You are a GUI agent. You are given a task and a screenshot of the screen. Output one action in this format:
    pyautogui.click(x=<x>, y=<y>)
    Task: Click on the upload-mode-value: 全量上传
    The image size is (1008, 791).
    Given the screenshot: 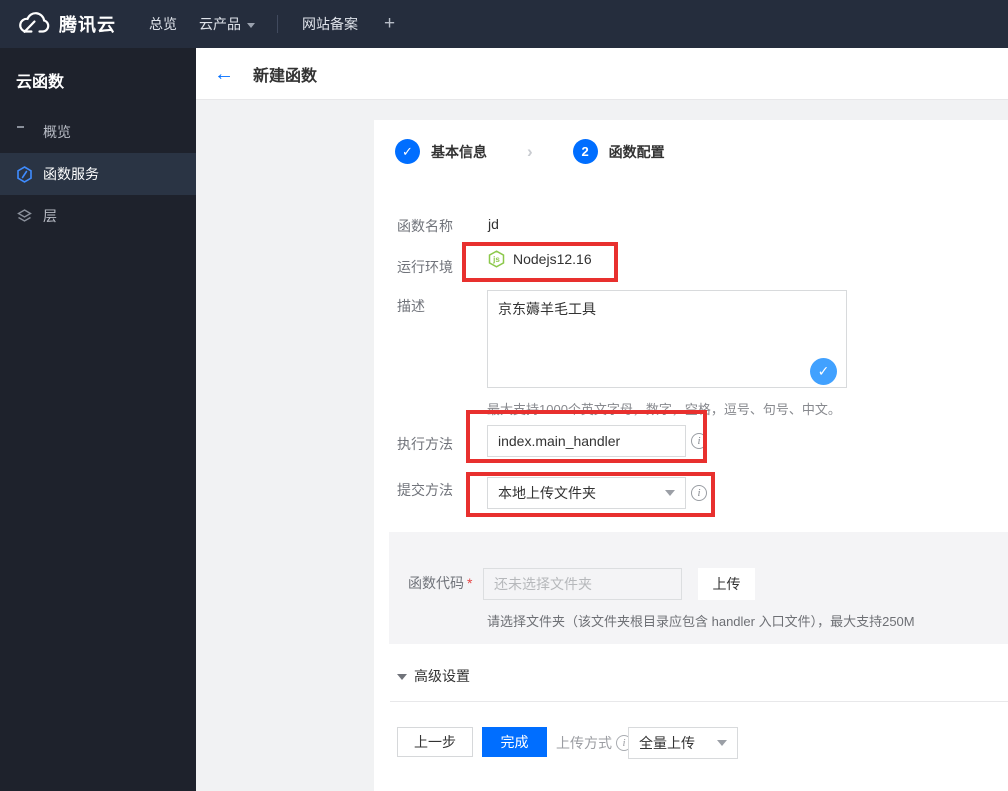 What is the action you would take?
    pyautogui.click(x=667, y=743)
    